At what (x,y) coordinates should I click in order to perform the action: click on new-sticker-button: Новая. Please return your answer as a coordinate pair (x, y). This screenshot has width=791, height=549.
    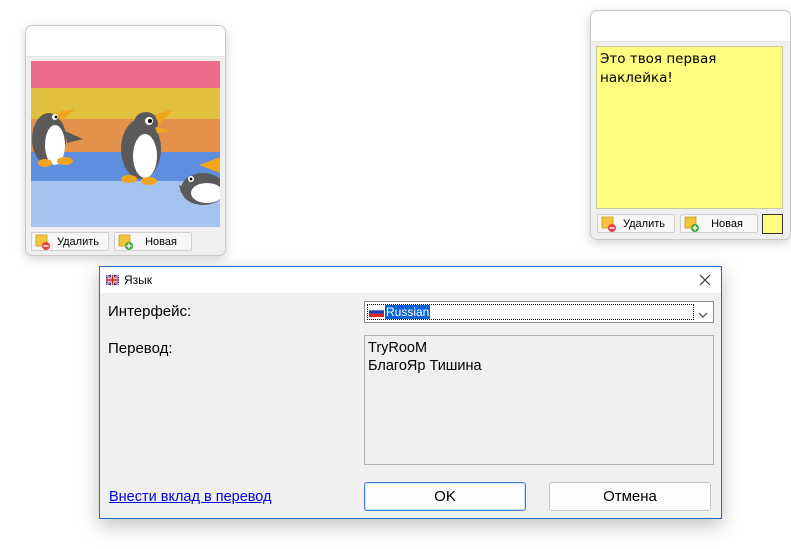
    Looking at the image, I should click on (153, 241).